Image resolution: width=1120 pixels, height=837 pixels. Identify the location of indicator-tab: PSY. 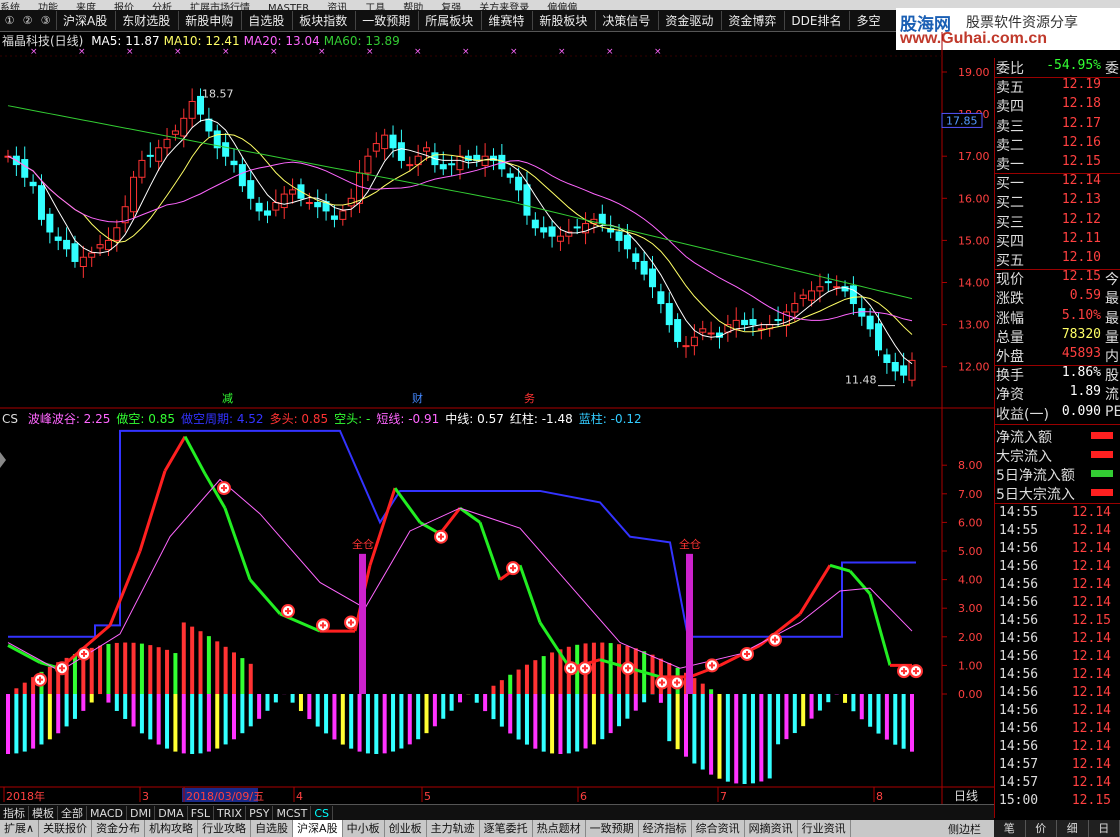
(260, 813).